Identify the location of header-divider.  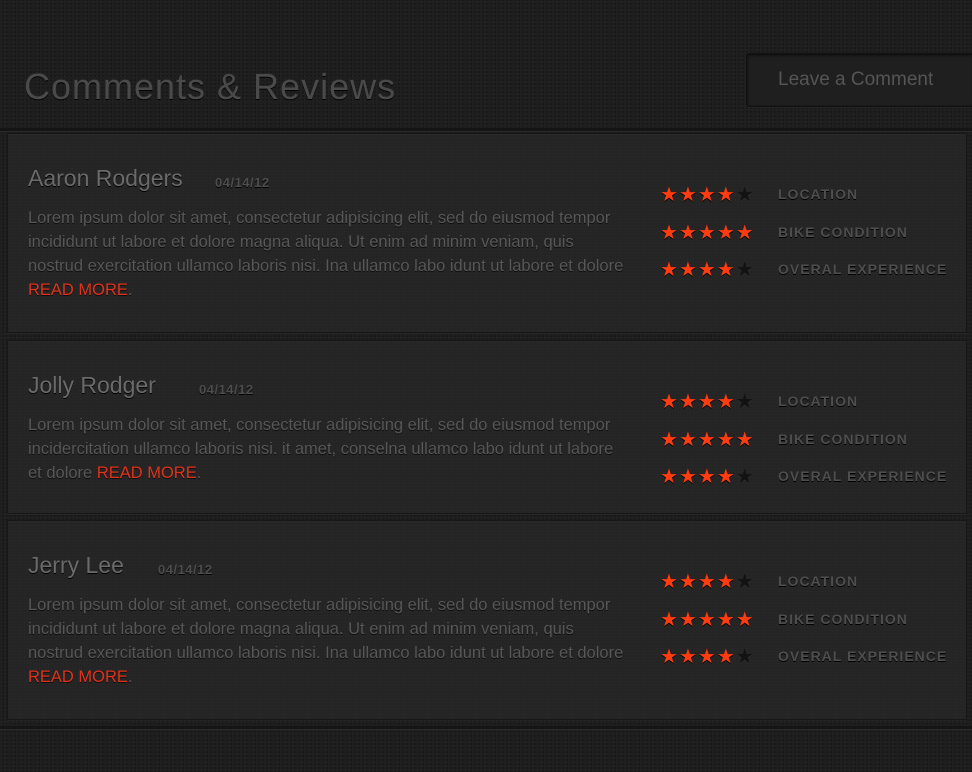
(486, 130).